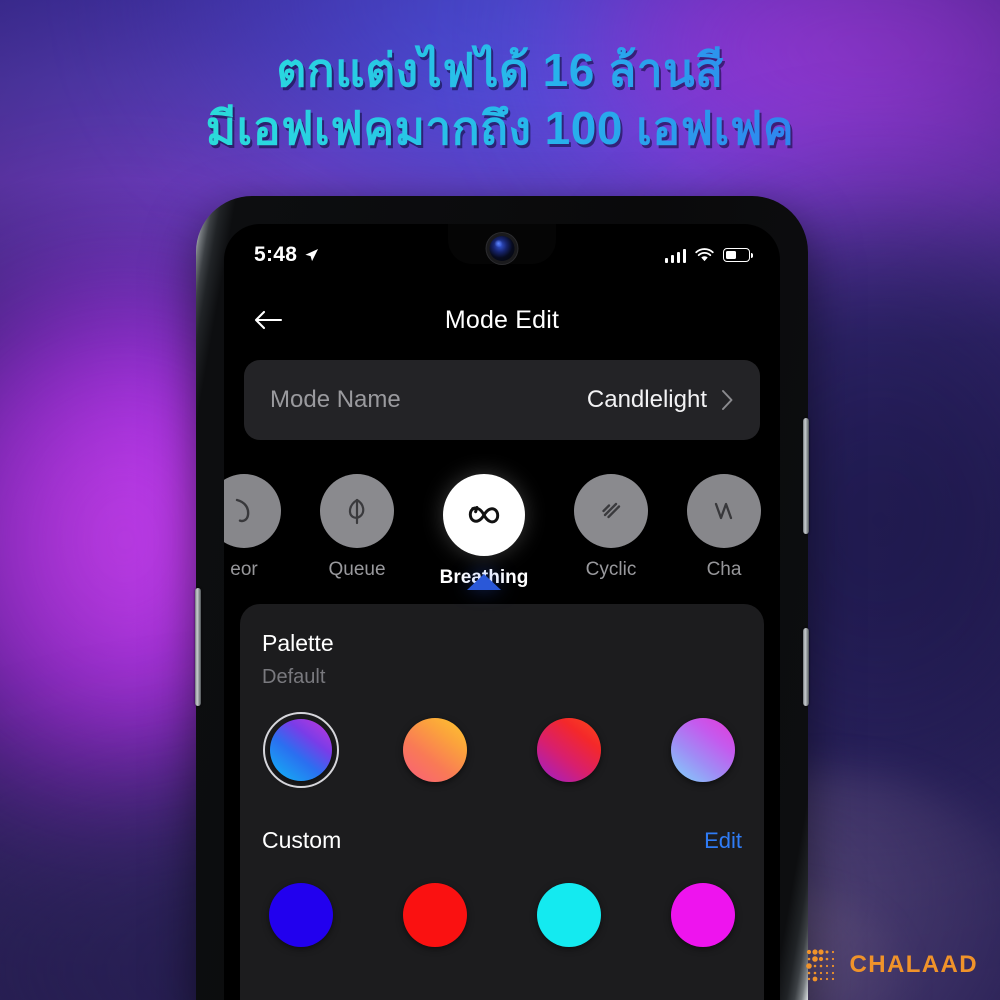 Image resolution: width=1000 pixels, height=1000 pixels. I want to click on battery-icon, so click(738, 255).